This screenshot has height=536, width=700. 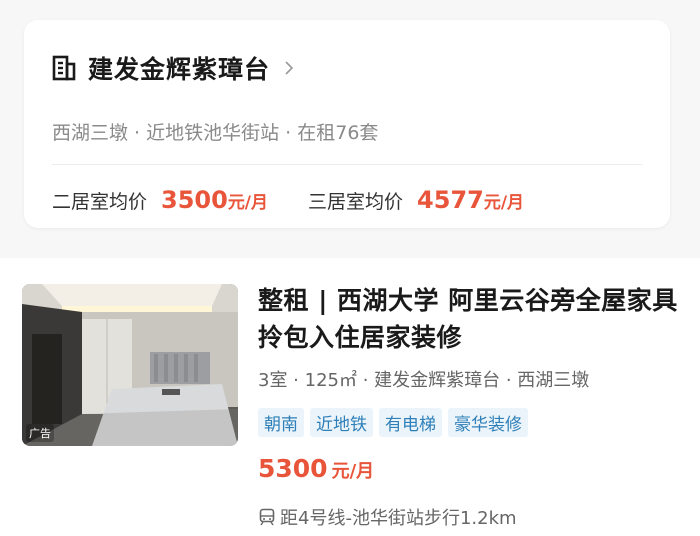 I want to click on community-title-link: 建发金辉紫璋台, so click(x=173, y=68).